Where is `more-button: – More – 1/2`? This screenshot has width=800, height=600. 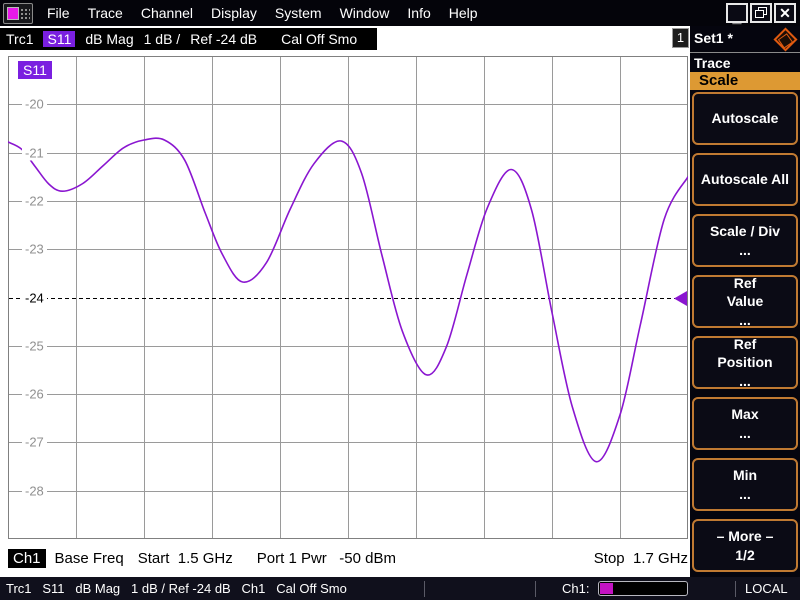
more-button: – More – 1/2 is located at coordinates (745, 545).